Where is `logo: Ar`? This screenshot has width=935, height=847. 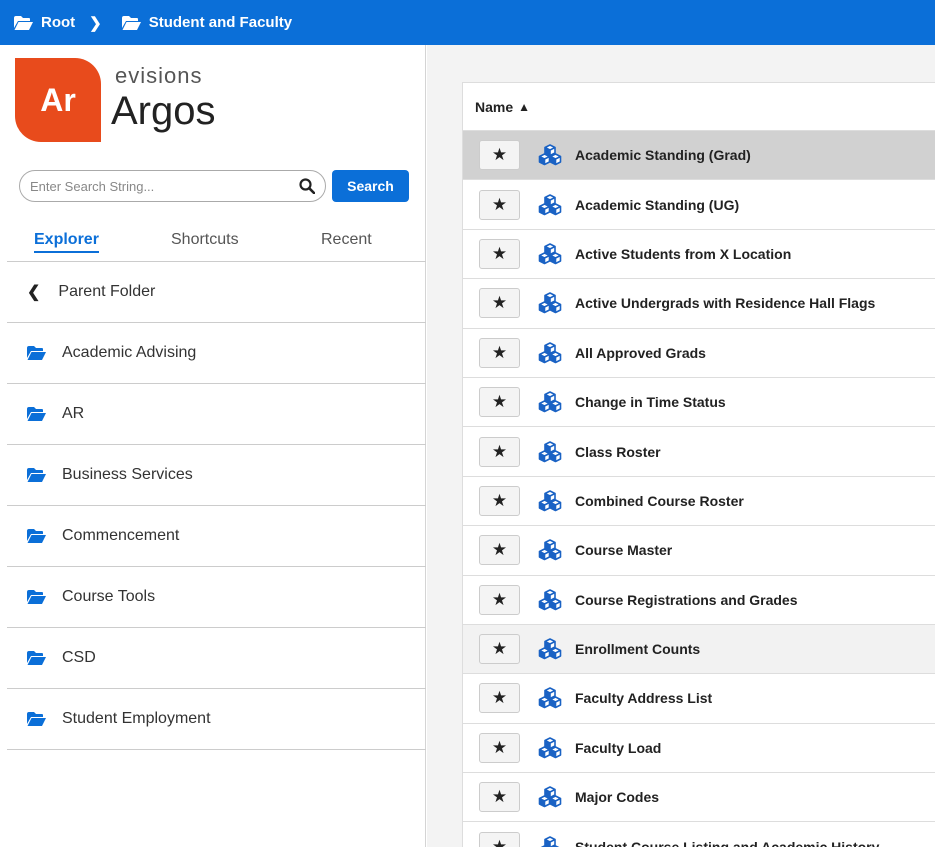 logo: Ar is located at coordinates (58, 100).